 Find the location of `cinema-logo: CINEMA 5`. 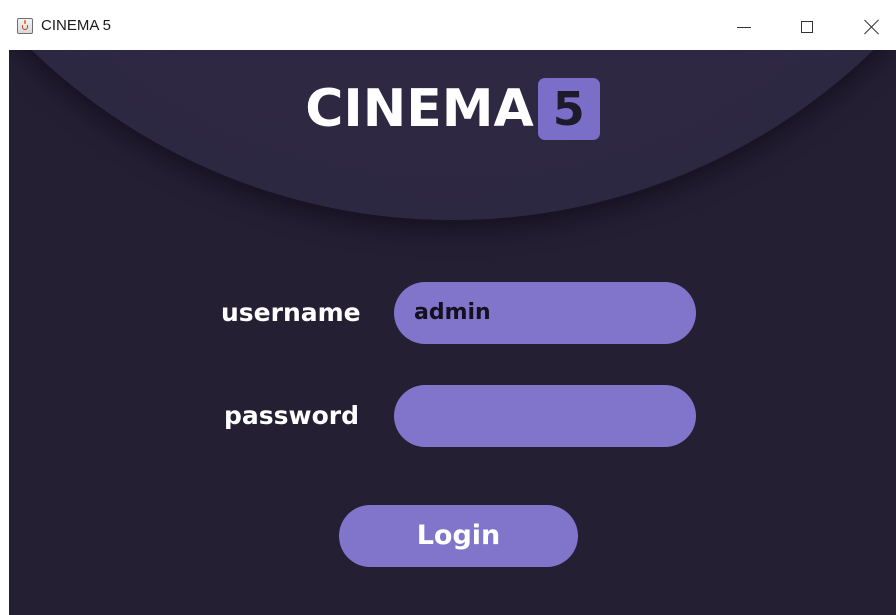

cinema-logo: CINEMA 5 is located at coordinates (452, 109).